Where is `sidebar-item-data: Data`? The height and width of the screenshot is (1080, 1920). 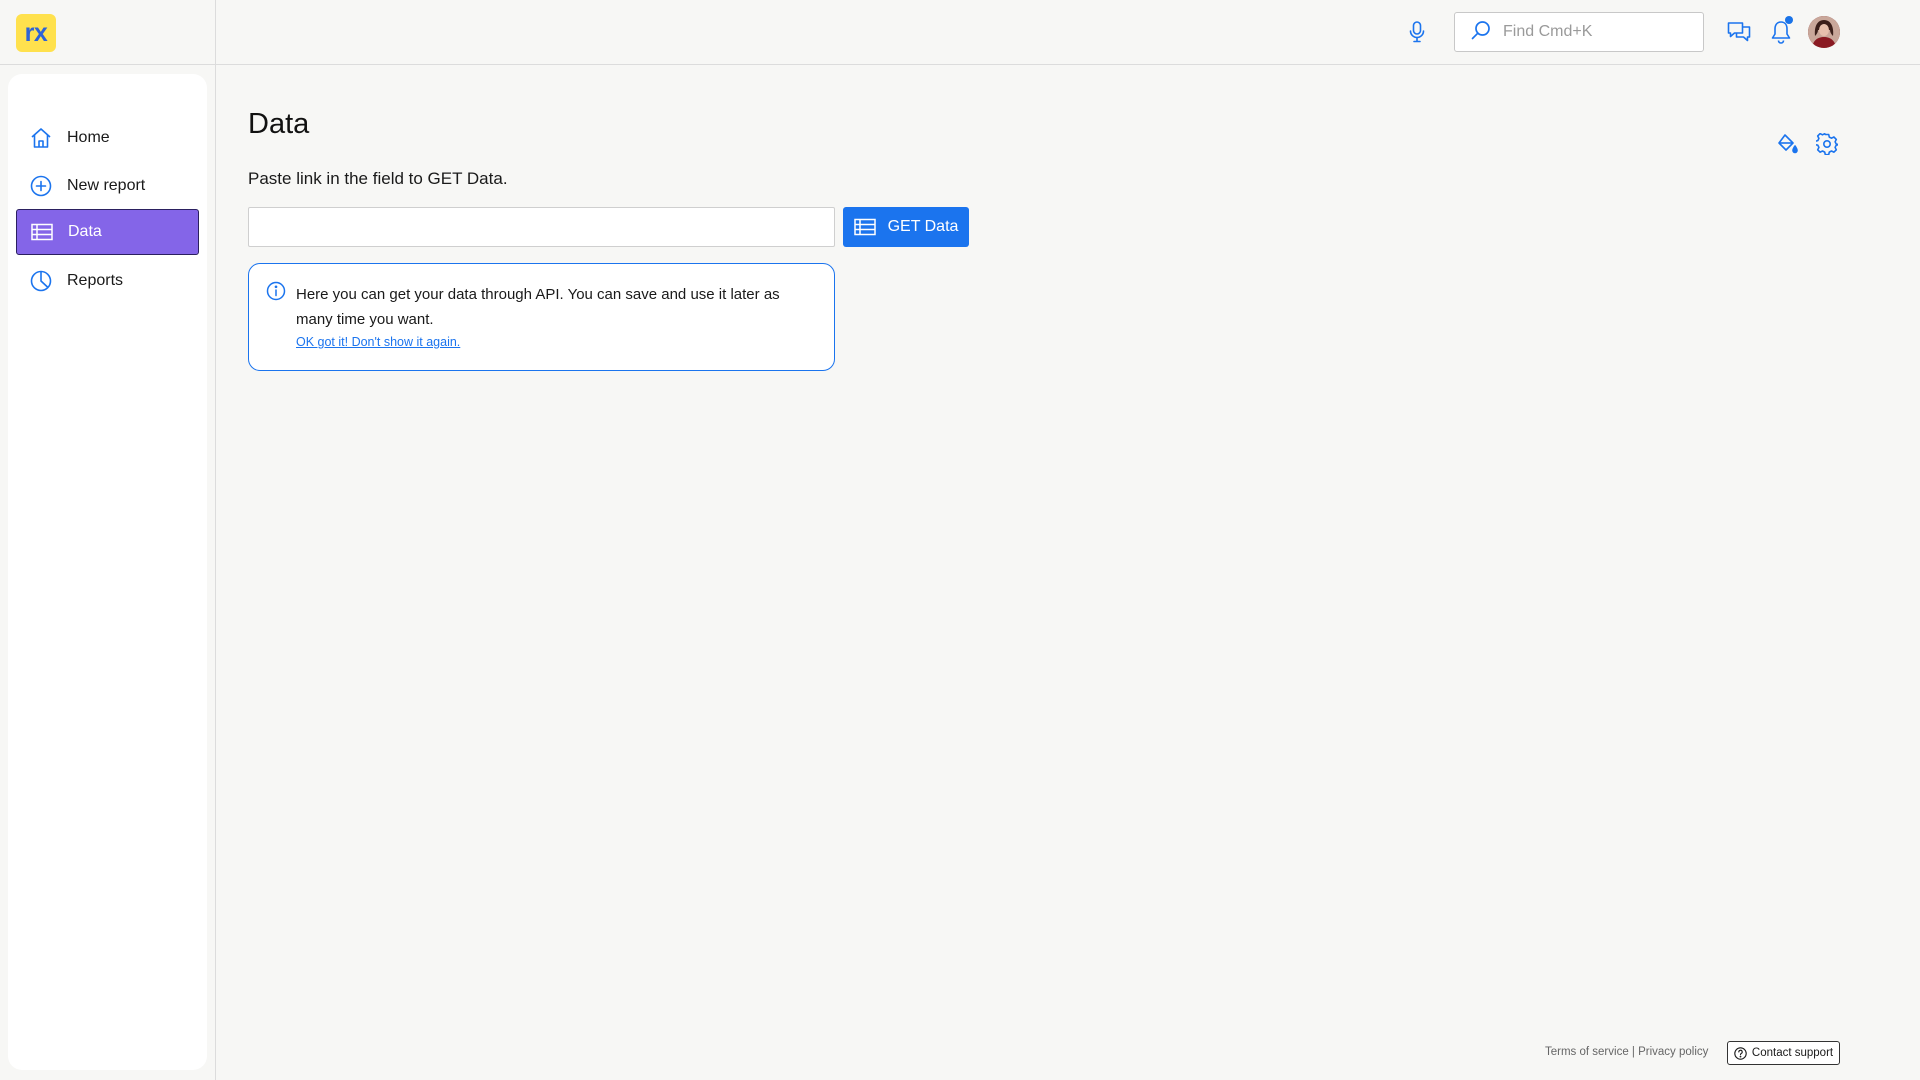 sidebar-item-data: Data is located at coordinates (107, 232).